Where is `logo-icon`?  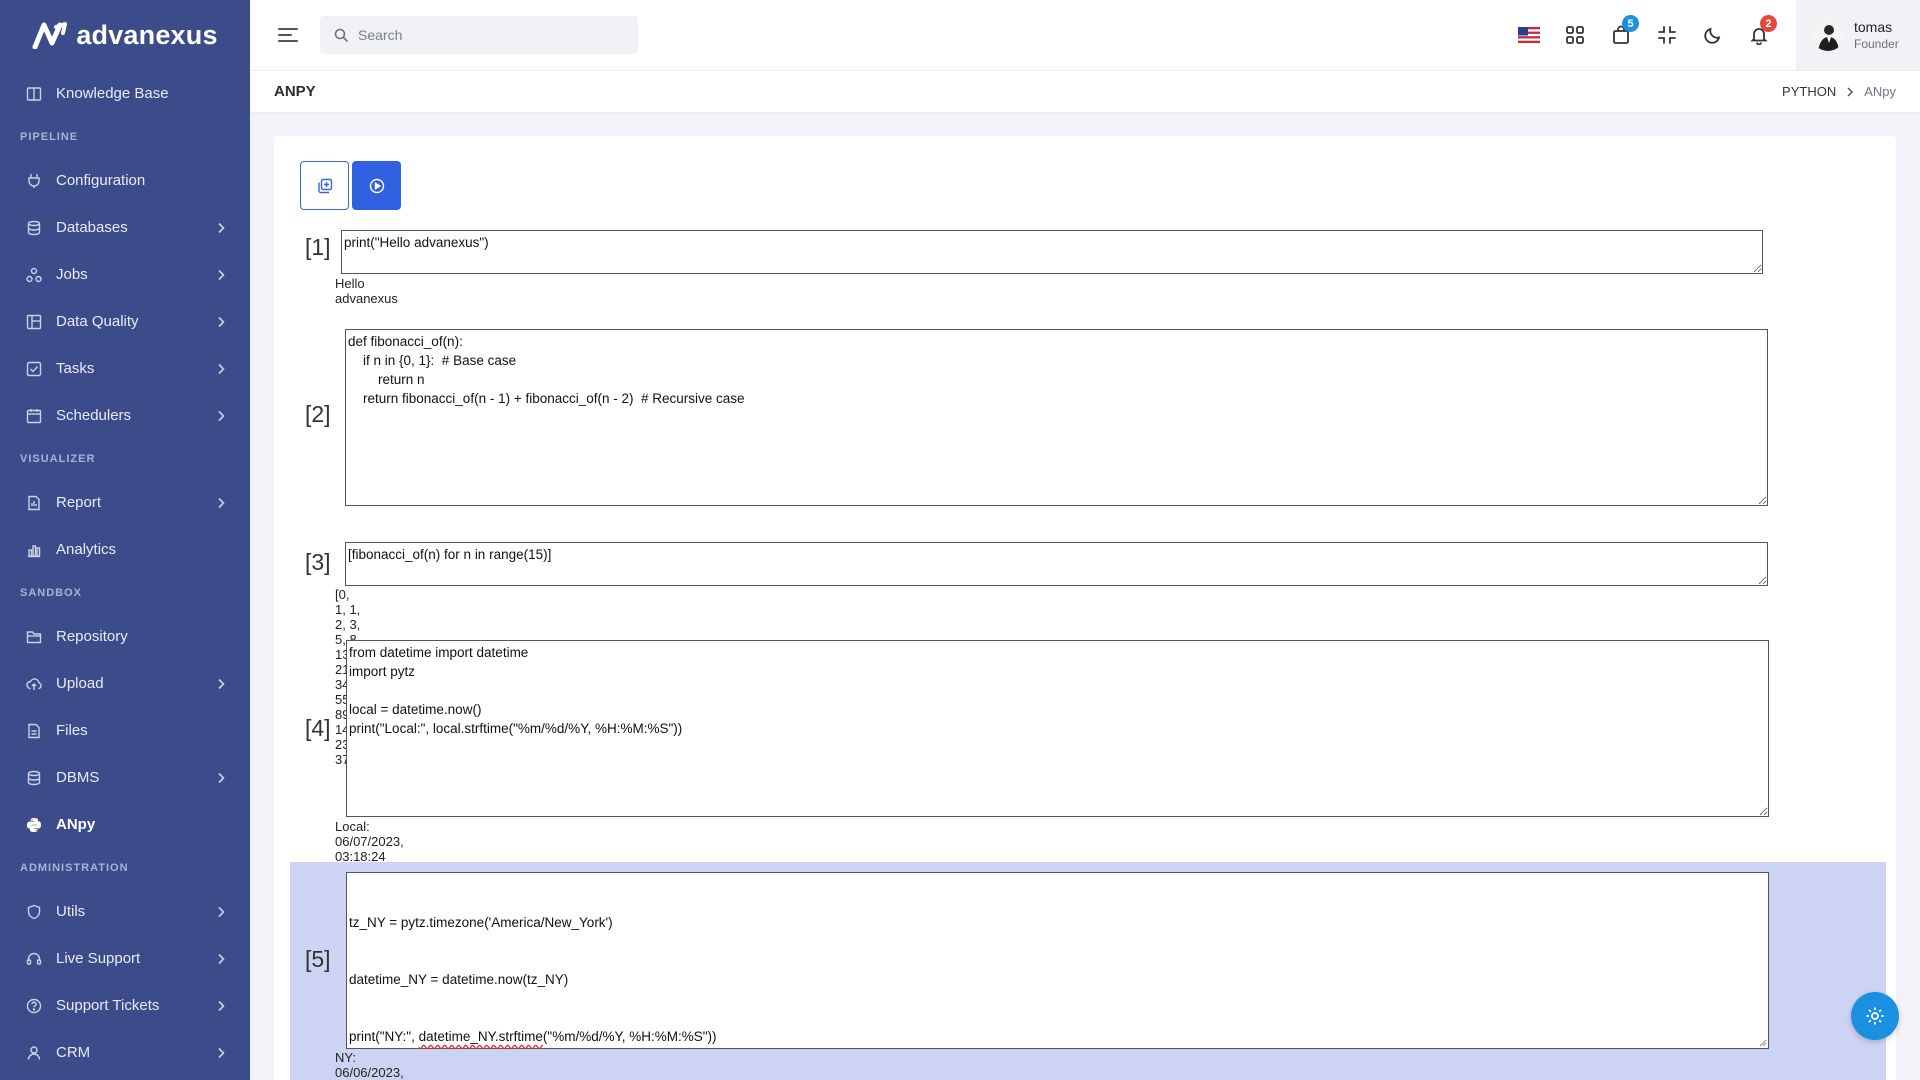 logo-icon is located at coordinates (50, 35).